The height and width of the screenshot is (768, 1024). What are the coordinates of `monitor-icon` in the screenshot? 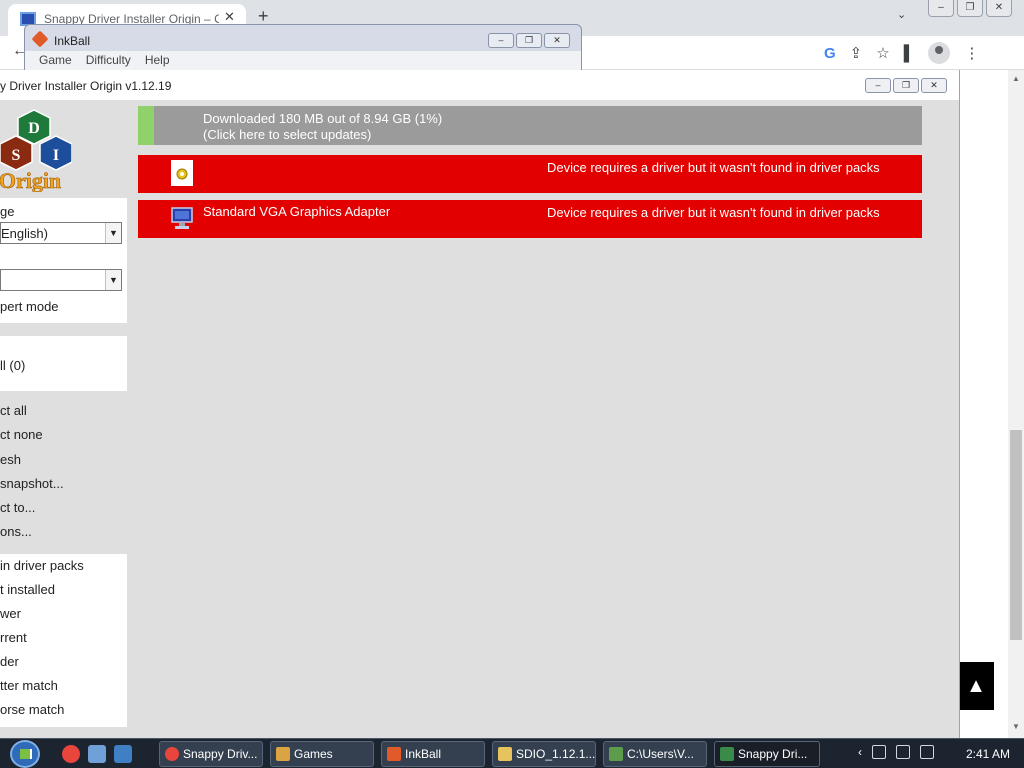 It's located at (182, 218).